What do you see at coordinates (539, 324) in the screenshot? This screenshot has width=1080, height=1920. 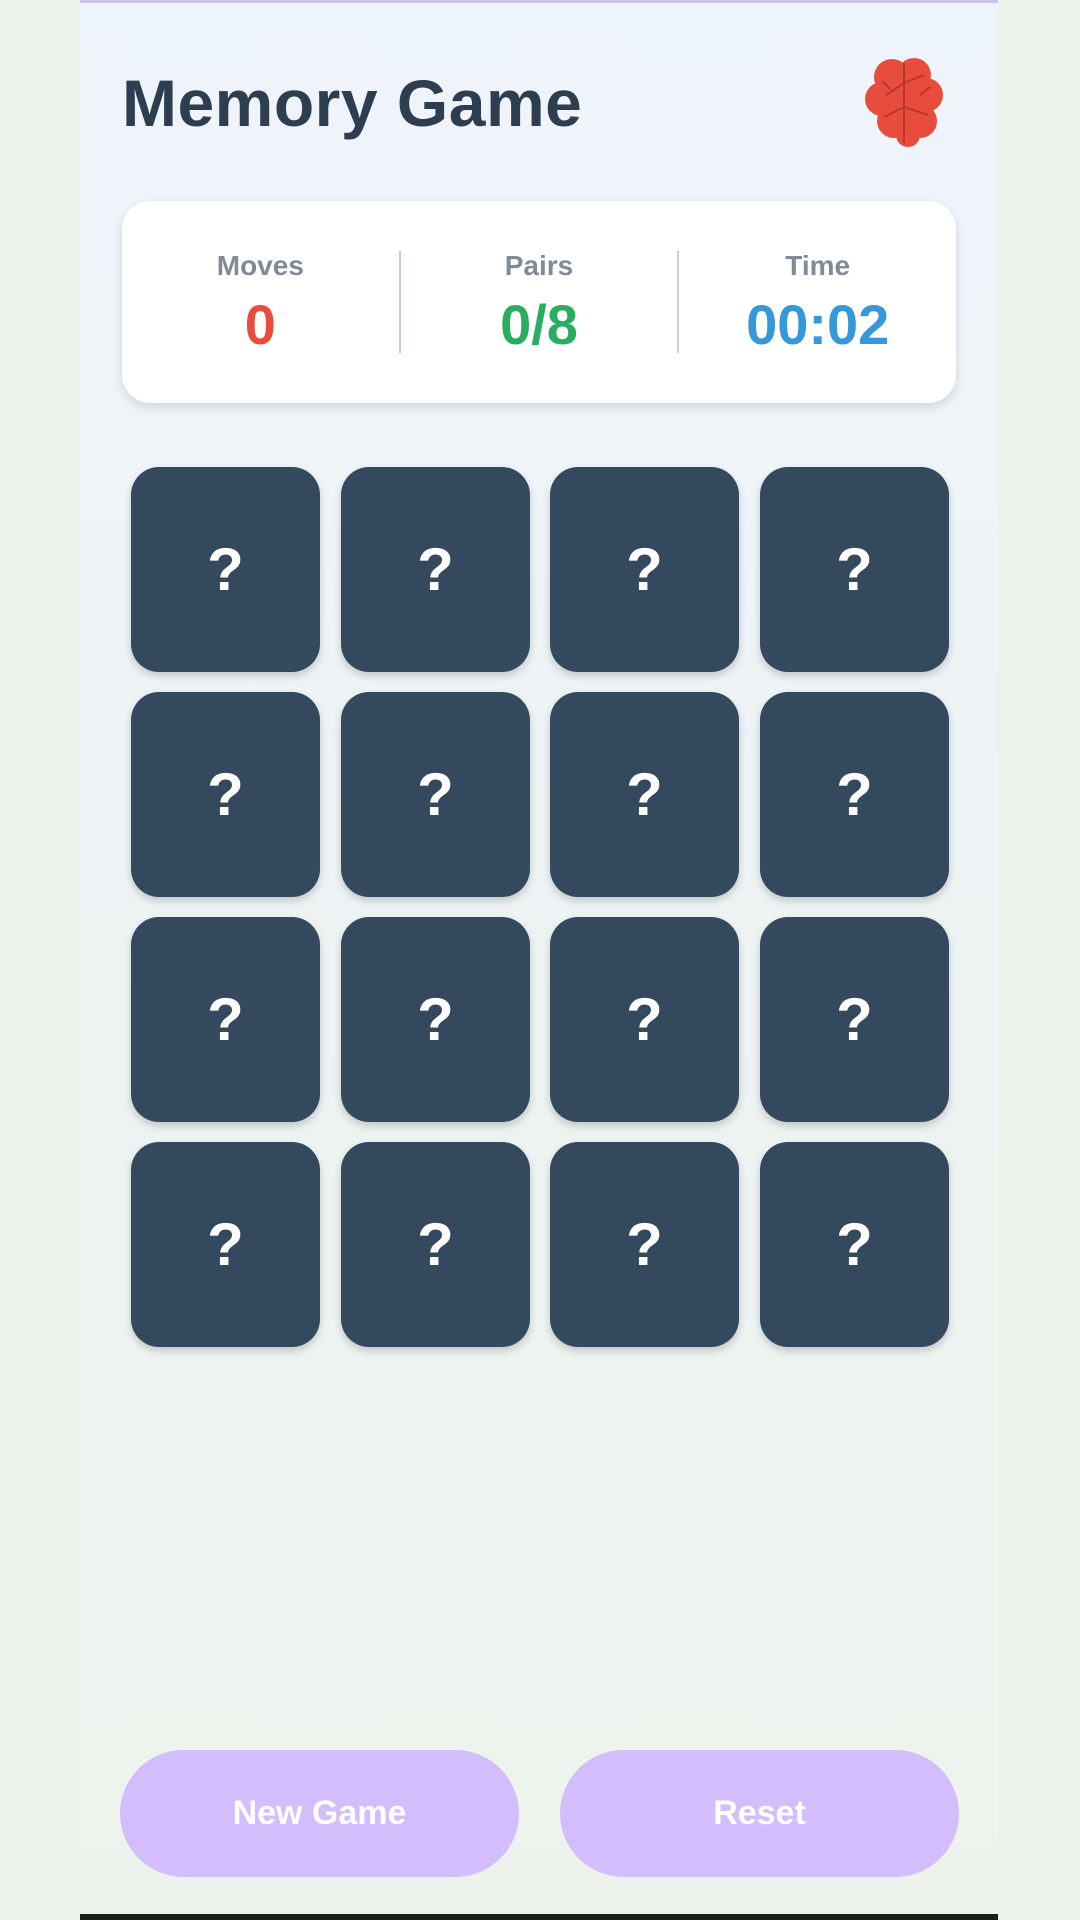 I see `stat-pairs-value: 0/8` at bounding box center [539, 324].